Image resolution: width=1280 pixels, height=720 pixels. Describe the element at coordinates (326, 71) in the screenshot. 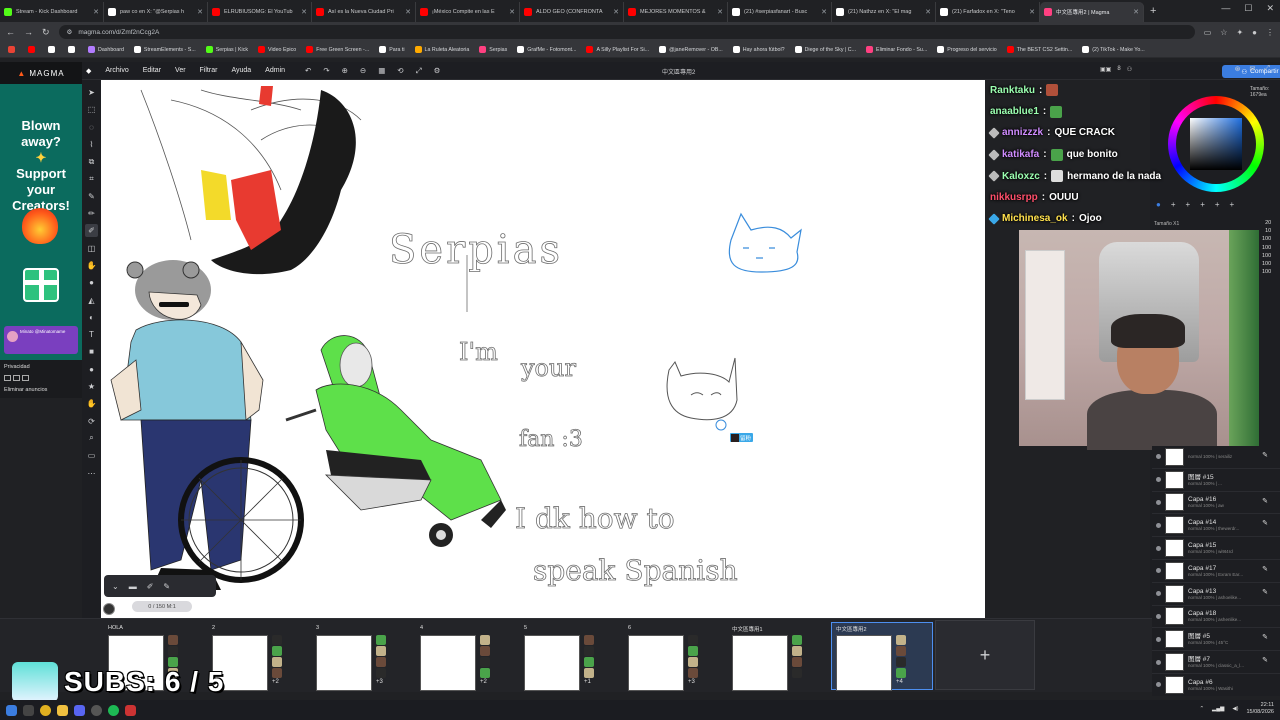

I see `redo-icon: ↷` at that location.